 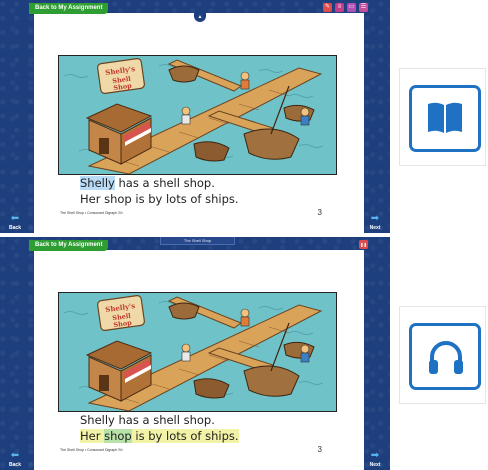 I want to click on headphones-icon, so click(x=446, y=357).